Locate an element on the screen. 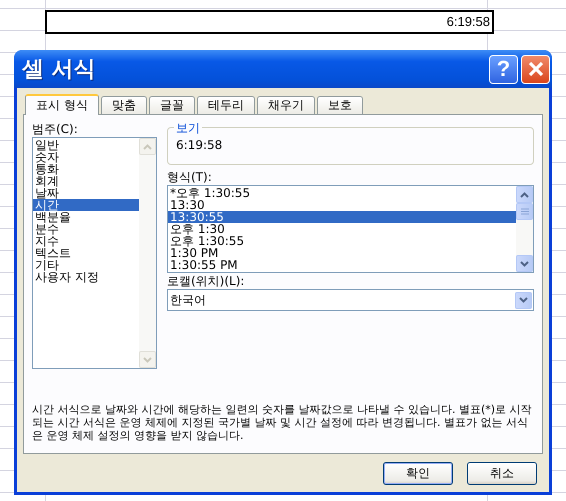 Image resolution: width=566 pixels, height=501 pixels. category-label: 범주(C): is located at coordinates (55, 129).